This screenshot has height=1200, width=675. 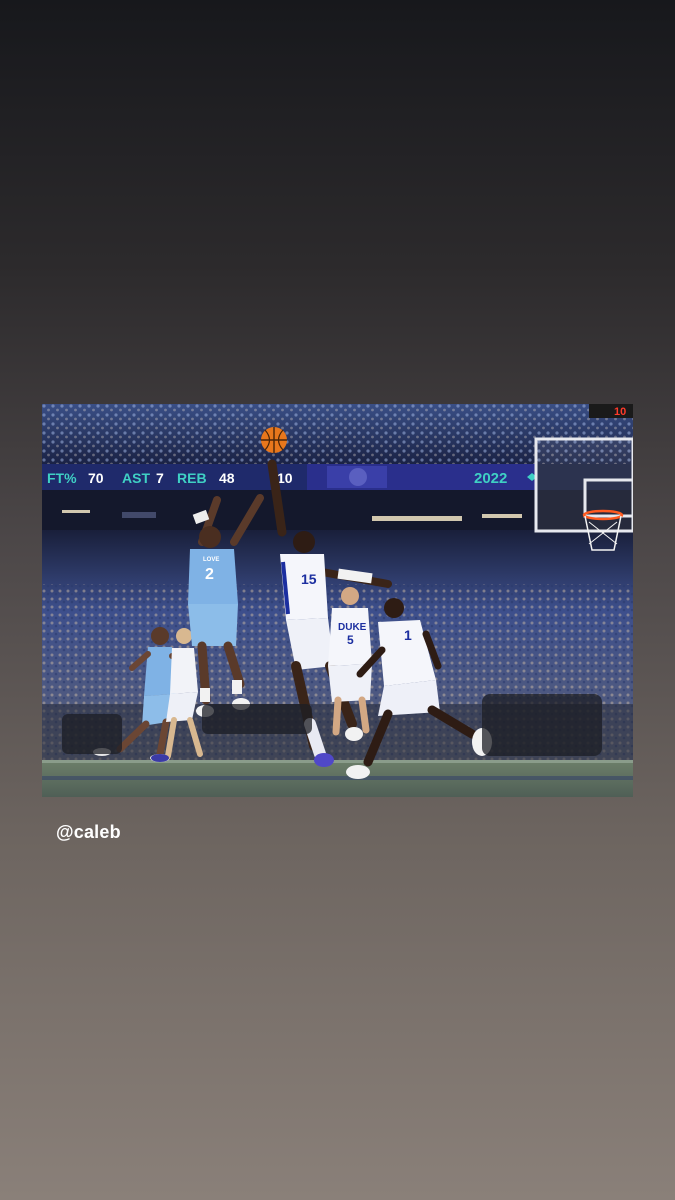 What do you see at coordinates (62, 478) in the screenshot?
I see `ft-label: FT%` at bounding box center [62, 478].